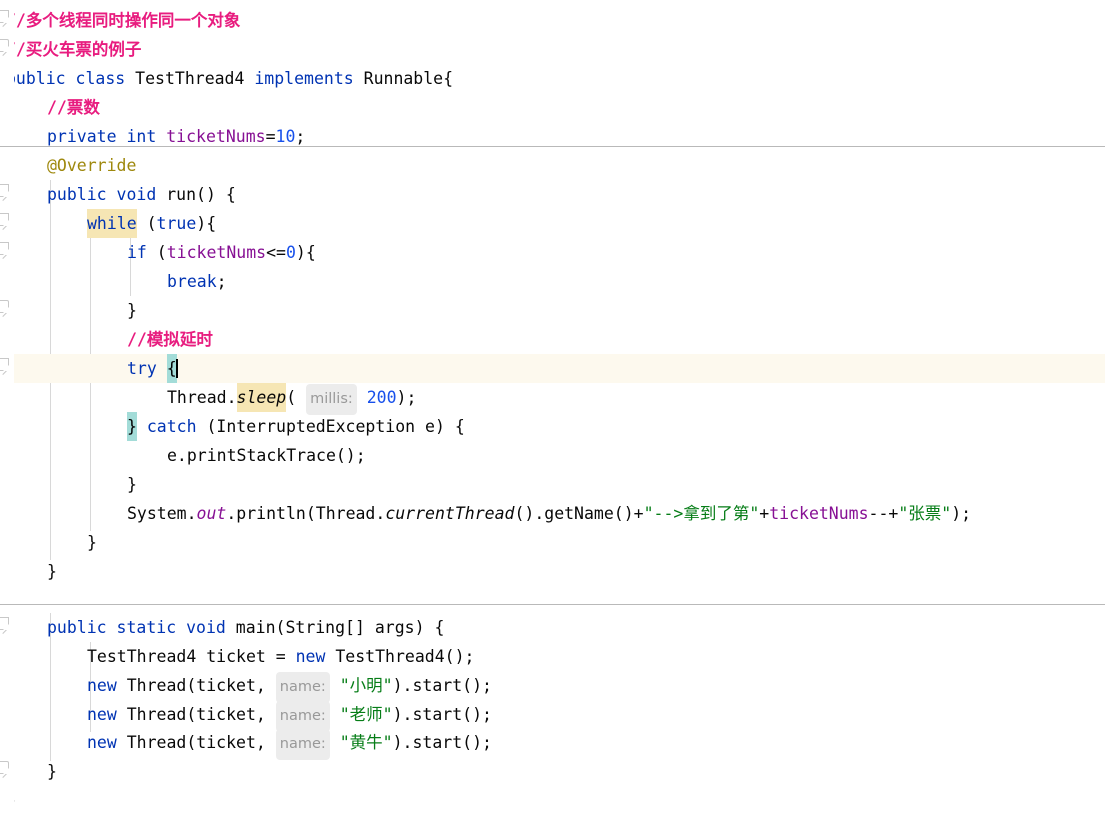 The width and height of the screenshot is (1105, 815). Describe the element at coordinates (552, 687) in the screenshot. I see `code-line: new Thread(ticket, name: "小明").start();` at that location.